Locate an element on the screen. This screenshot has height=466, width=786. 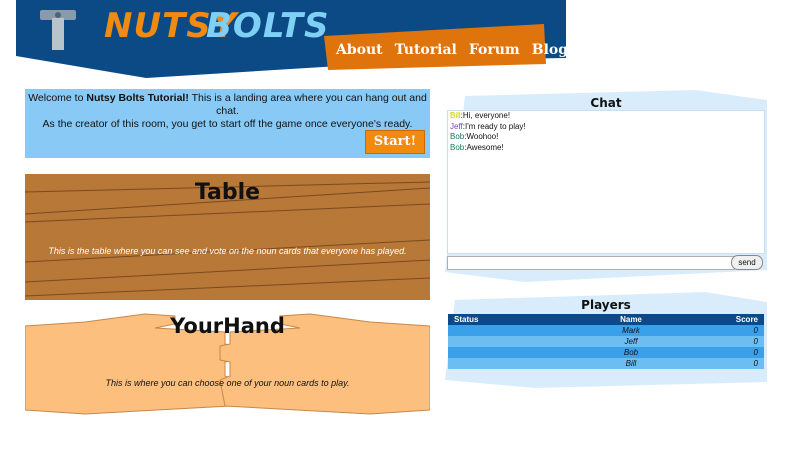
chat-message: Bill:Hi, everyone! is located at coordinates (480, 115).